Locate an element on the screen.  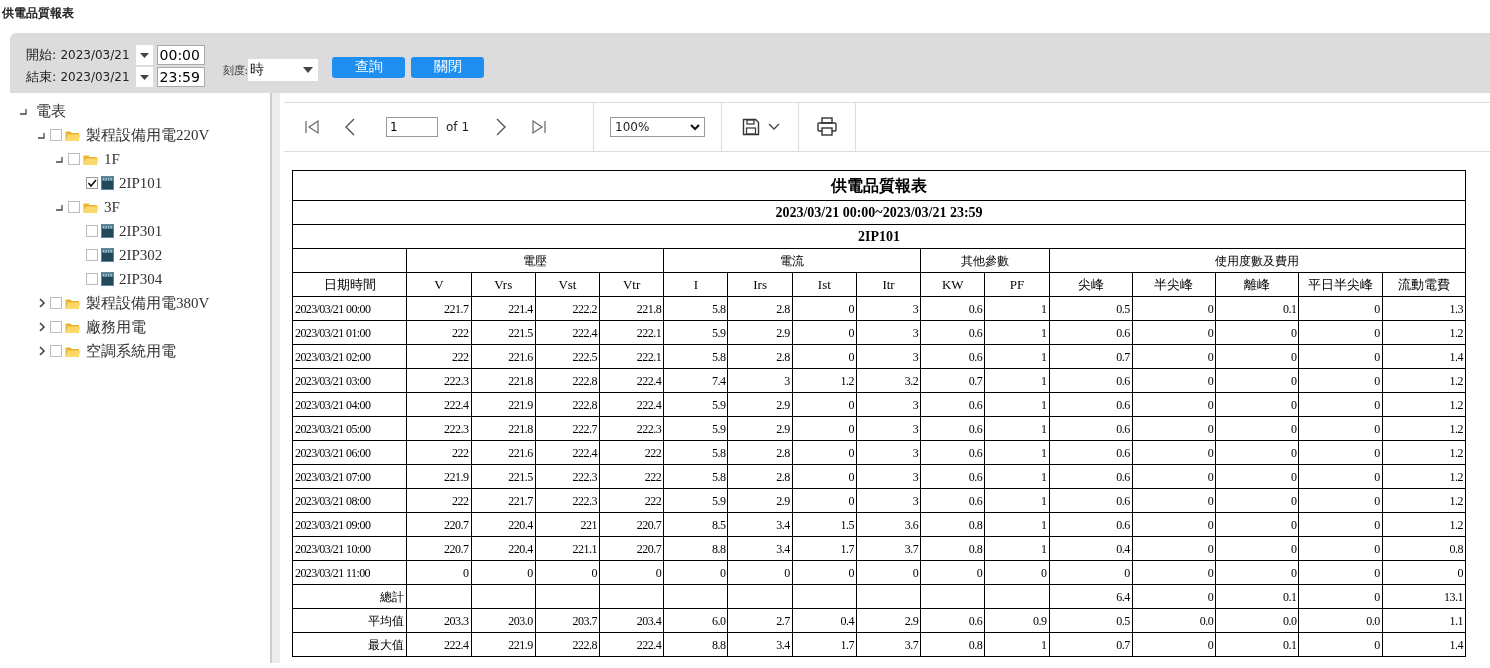
tree-item-label: 電表 is located at coordinates (51, 111).